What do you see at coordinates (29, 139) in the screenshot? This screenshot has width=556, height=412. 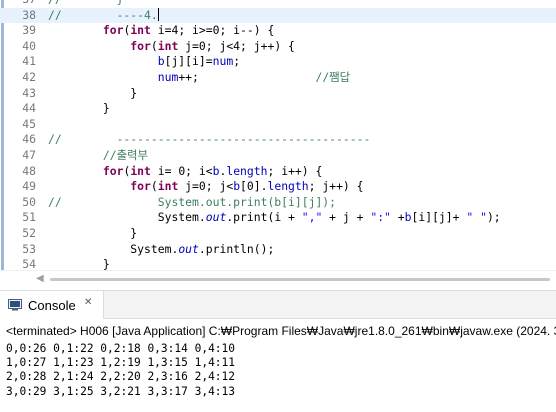 I see `line-number: 46` at bounding box center [29, 139].